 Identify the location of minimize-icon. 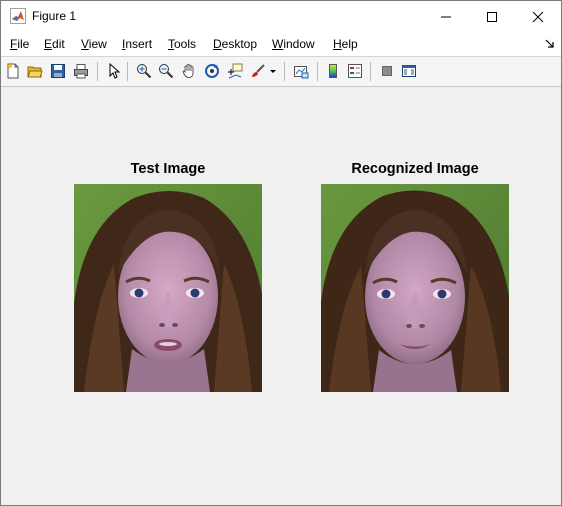
(446, 16).